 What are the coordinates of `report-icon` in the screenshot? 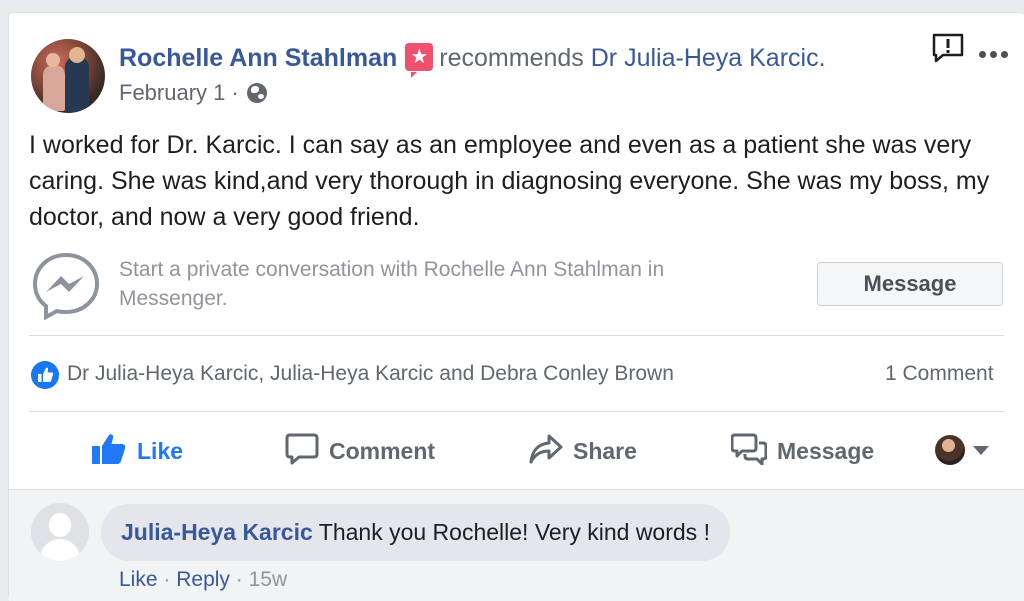 It's located at (948, 48).